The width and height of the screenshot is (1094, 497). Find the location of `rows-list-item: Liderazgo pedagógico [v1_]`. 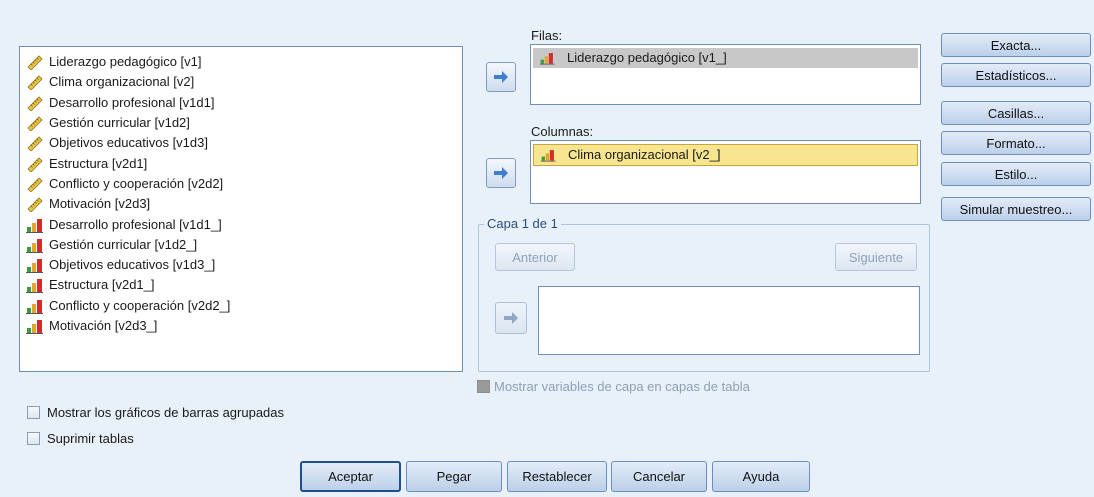

rows-list-item: Liderazgo pedagógico [v1_] is located at coordinates (725, 58).